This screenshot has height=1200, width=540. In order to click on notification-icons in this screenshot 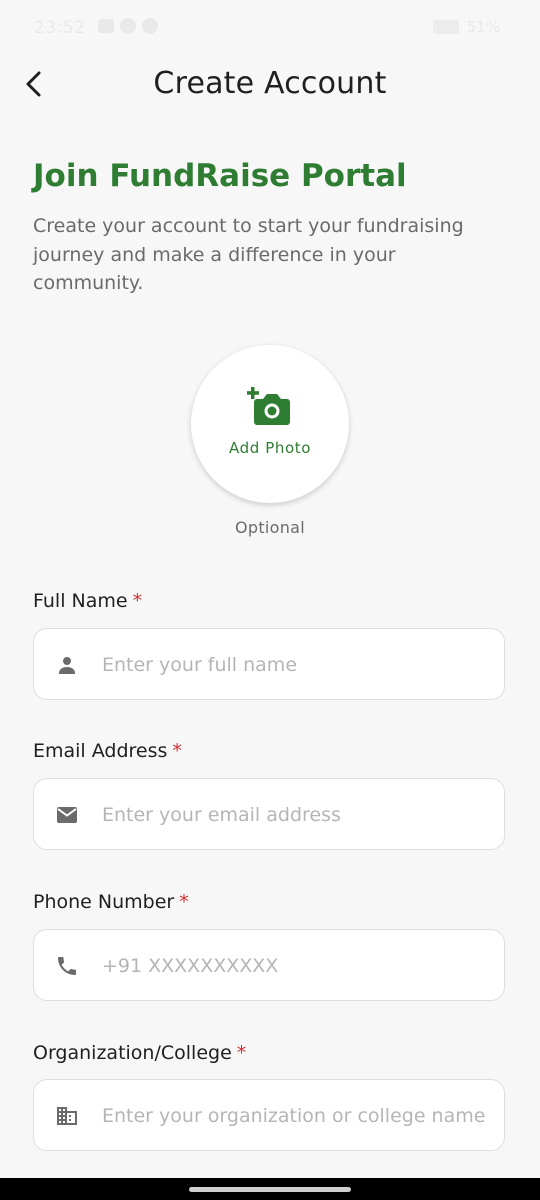, I will do `click(128, 26)`.